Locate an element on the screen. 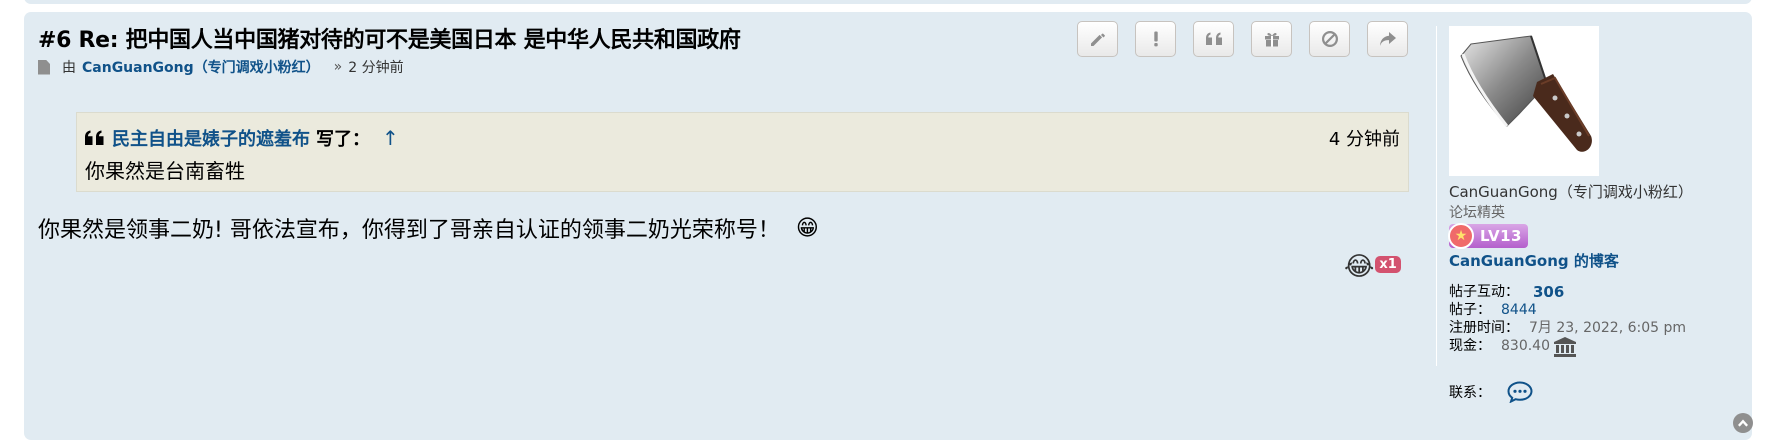 The image size is (1777, 445). stat-label: 注册时间： is located at coordinates (1484, 328).